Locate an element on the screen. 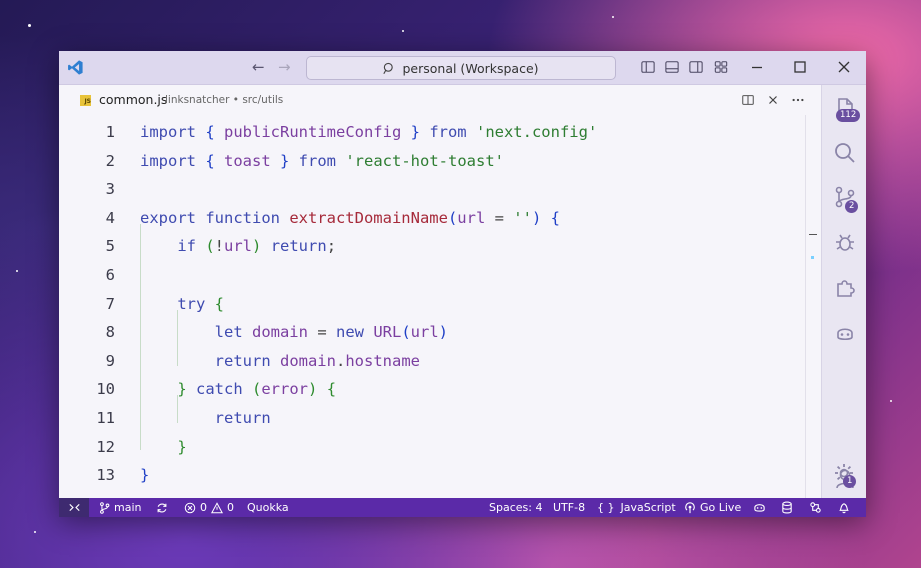 Image resolution: width=921 pixels, height=568 pixels. toggle-panel-icon is located at coordinates (672, 67).